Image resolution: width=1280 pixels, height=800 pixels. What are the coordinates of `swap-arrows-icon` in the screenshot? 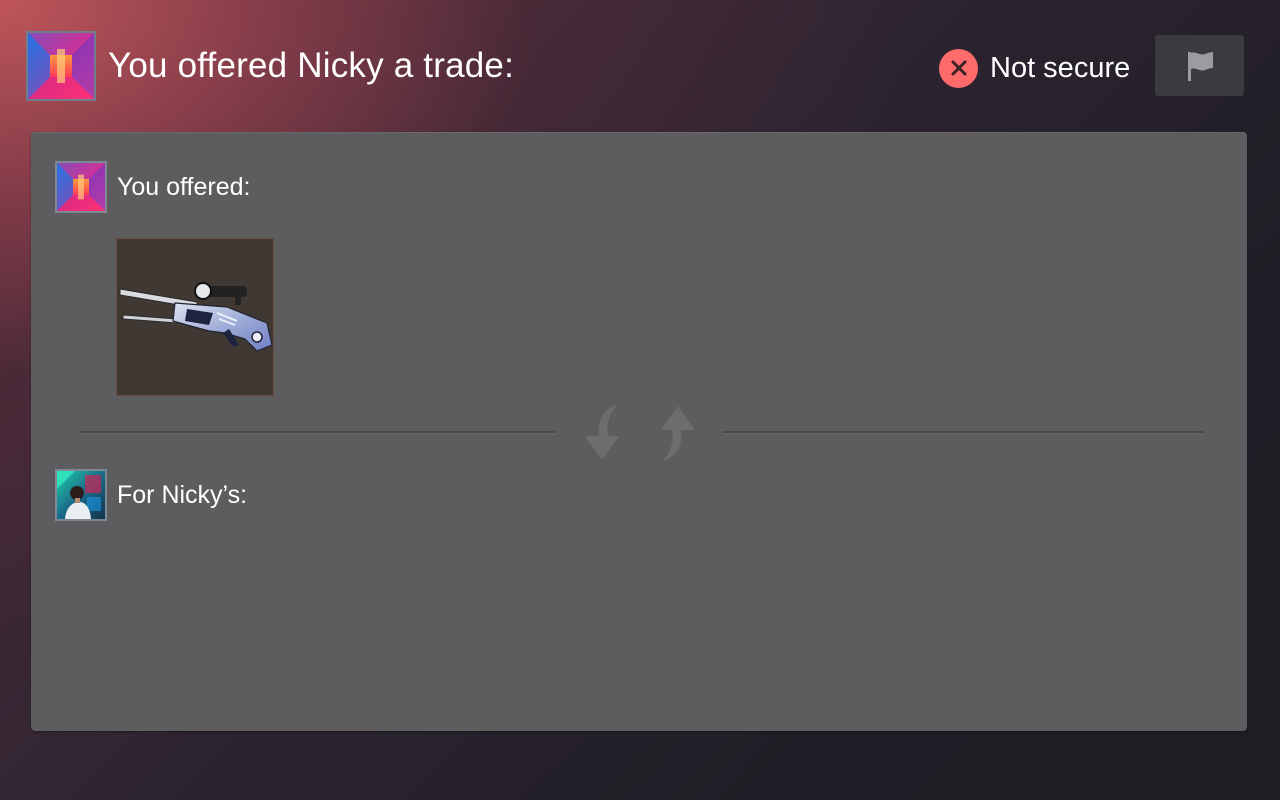 It's located at (640, 433).